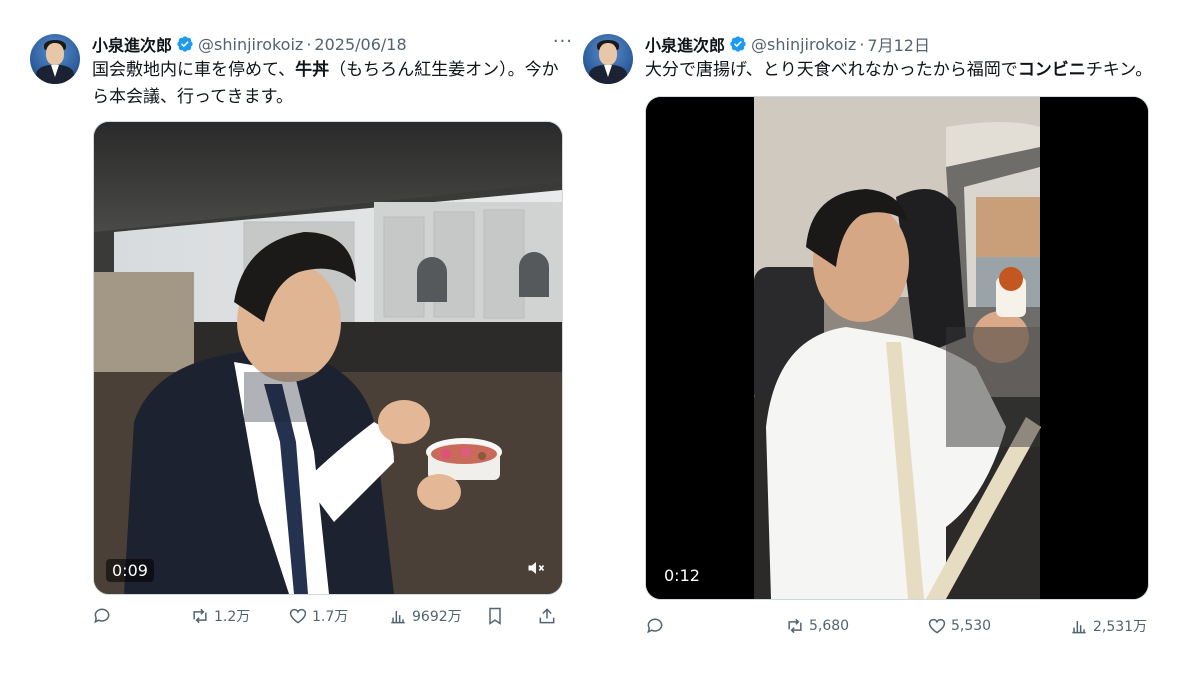  I want to click on tweet-text-part: 大分で唐揚げ、とり天食べれなかったから福岡で, so click(831, 70).